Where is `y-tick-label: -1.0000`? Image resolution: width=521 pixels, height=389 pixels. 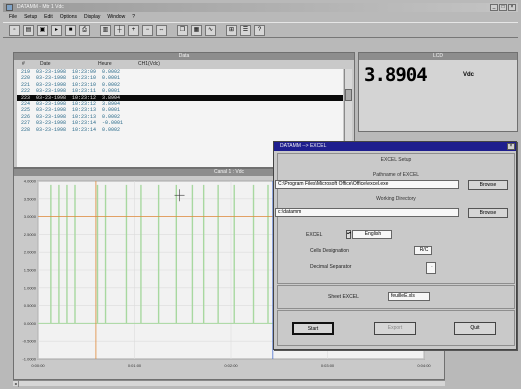
y-tick-label: -1.0000 is located at coordinates (29, 359).